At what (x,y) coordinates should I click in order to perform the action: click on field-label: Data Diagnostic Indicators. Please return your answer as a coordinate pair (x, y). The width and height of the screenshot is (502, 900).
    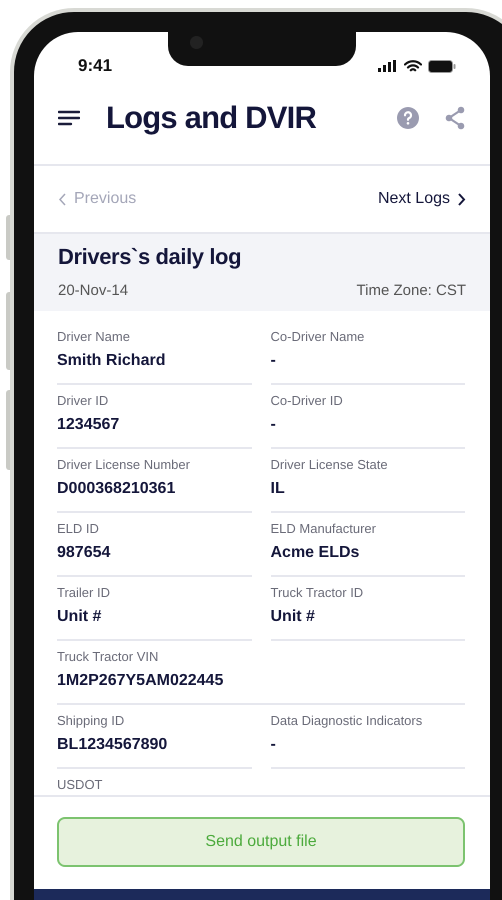
    Looking at the image, I should click on (347, 720).